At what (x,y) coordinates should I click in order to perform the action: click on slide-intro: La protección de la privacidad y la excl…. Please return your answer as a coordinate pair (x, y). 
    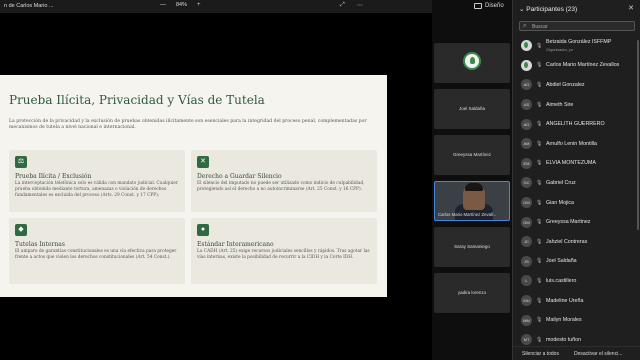
    Looking at the image, I should click on (188, 125).